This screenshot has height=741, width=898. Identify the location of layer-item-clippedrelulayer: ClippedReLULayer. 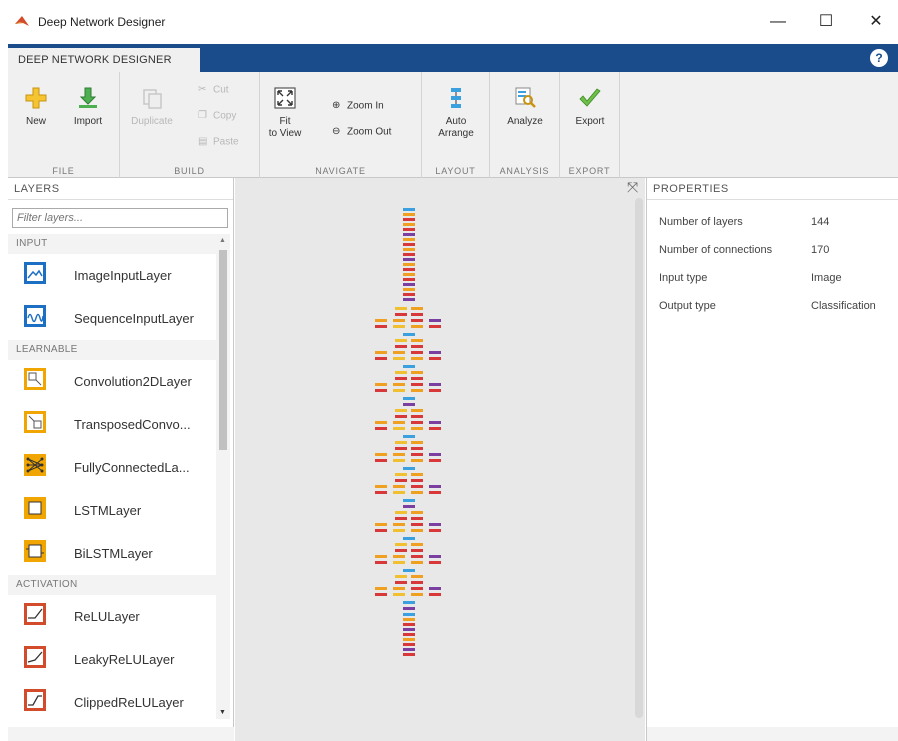
(112, 700).